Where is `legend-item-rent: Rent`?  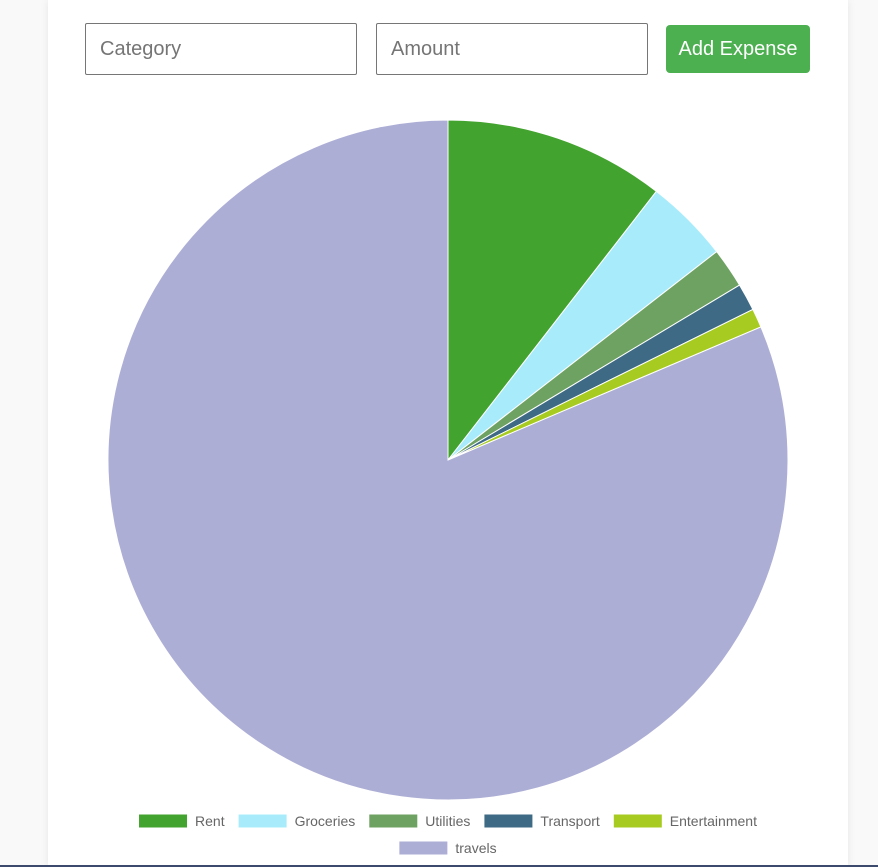
legend-item-rent: Rent is located at coordinates (182, 821).